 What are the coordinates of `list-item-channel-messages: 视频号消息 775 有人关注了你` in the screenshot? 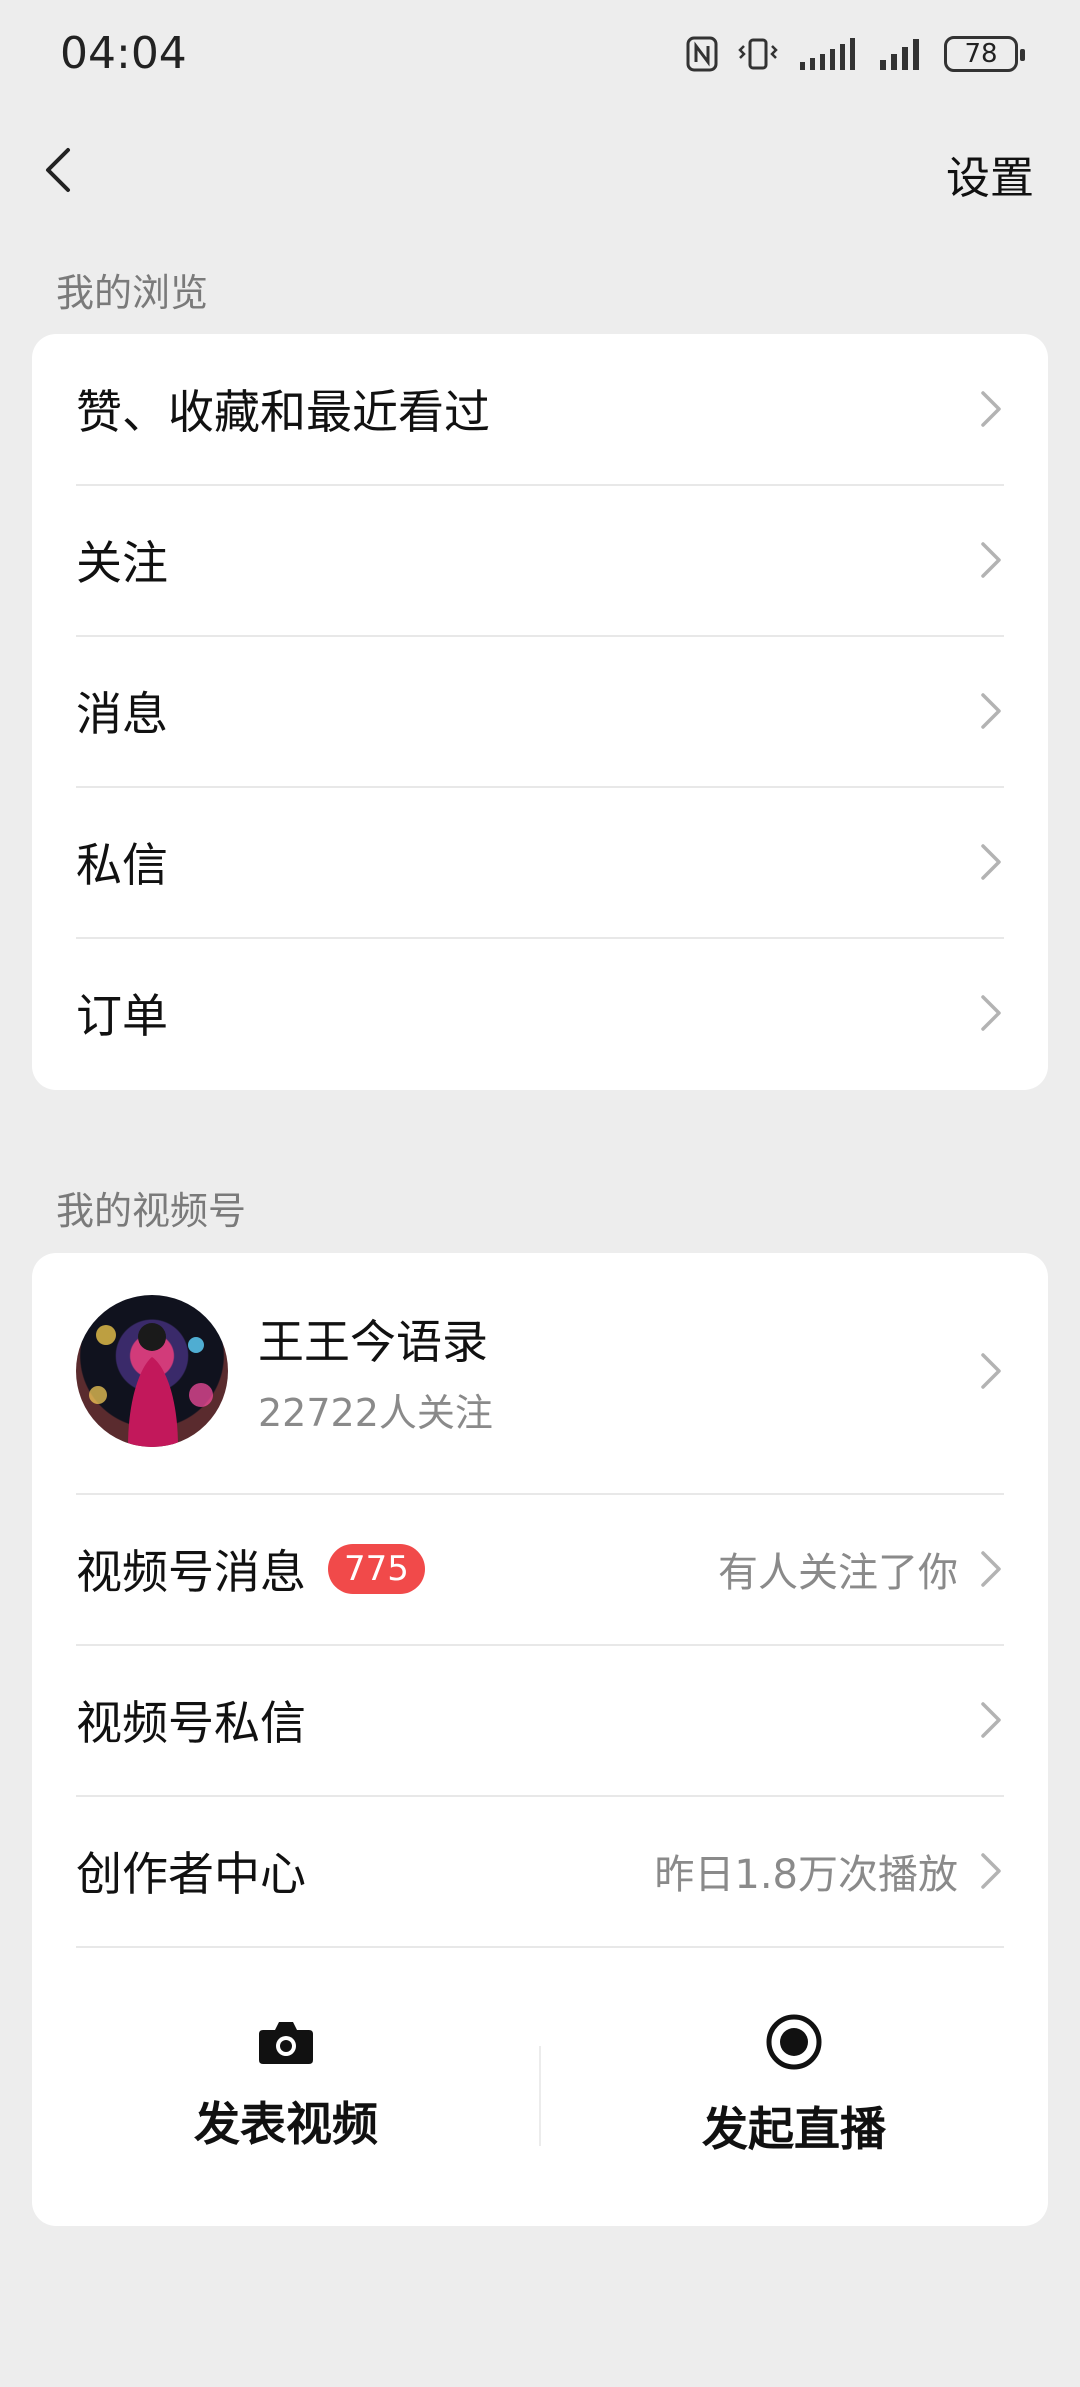 It's located at (540, 1569).